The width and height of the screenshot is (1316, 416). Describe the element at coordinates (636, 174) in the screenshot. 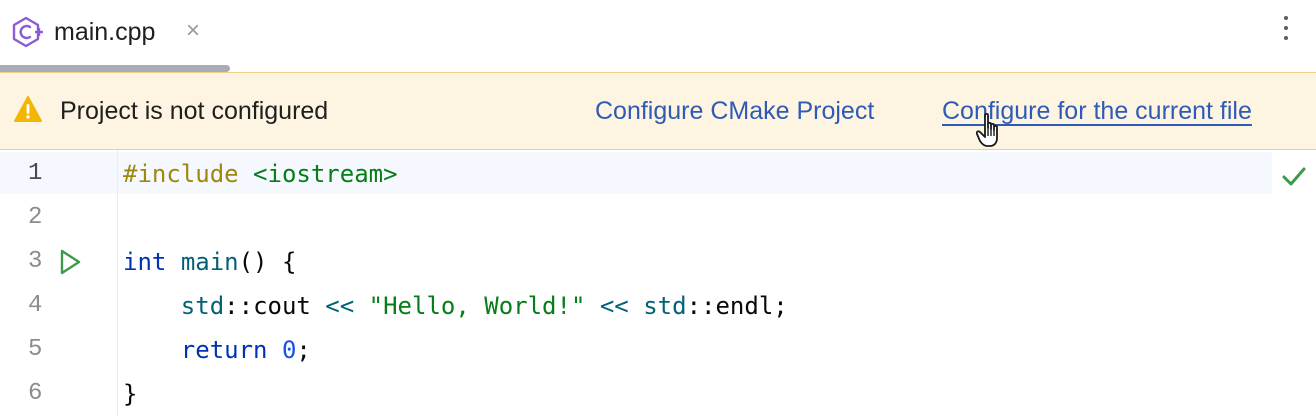

I see `code-line: 1 #include <iostream>` at that location.